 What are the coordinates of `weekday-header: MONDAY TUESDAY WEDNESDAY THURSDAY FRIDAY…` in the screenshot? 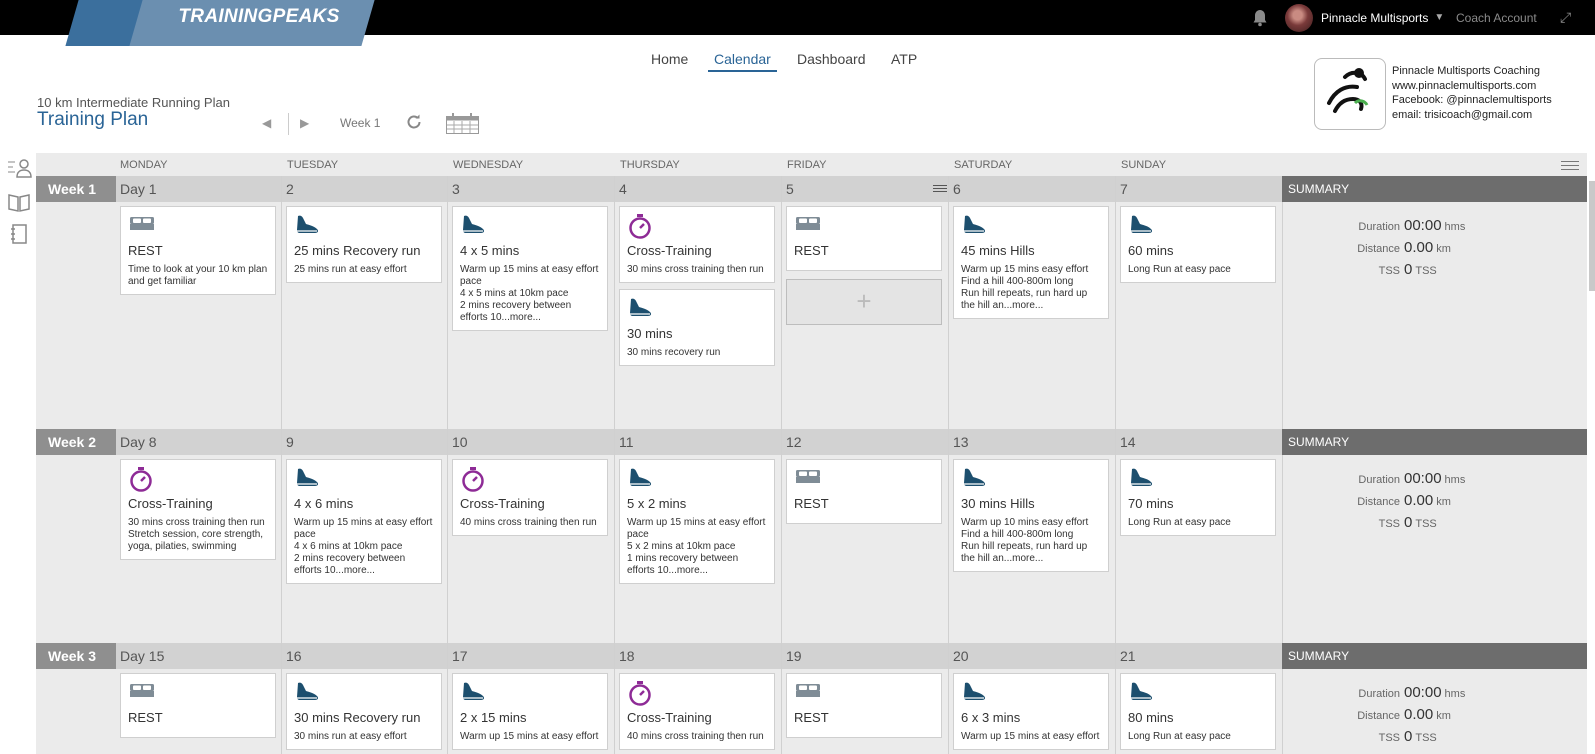 It's located at (811, 165).